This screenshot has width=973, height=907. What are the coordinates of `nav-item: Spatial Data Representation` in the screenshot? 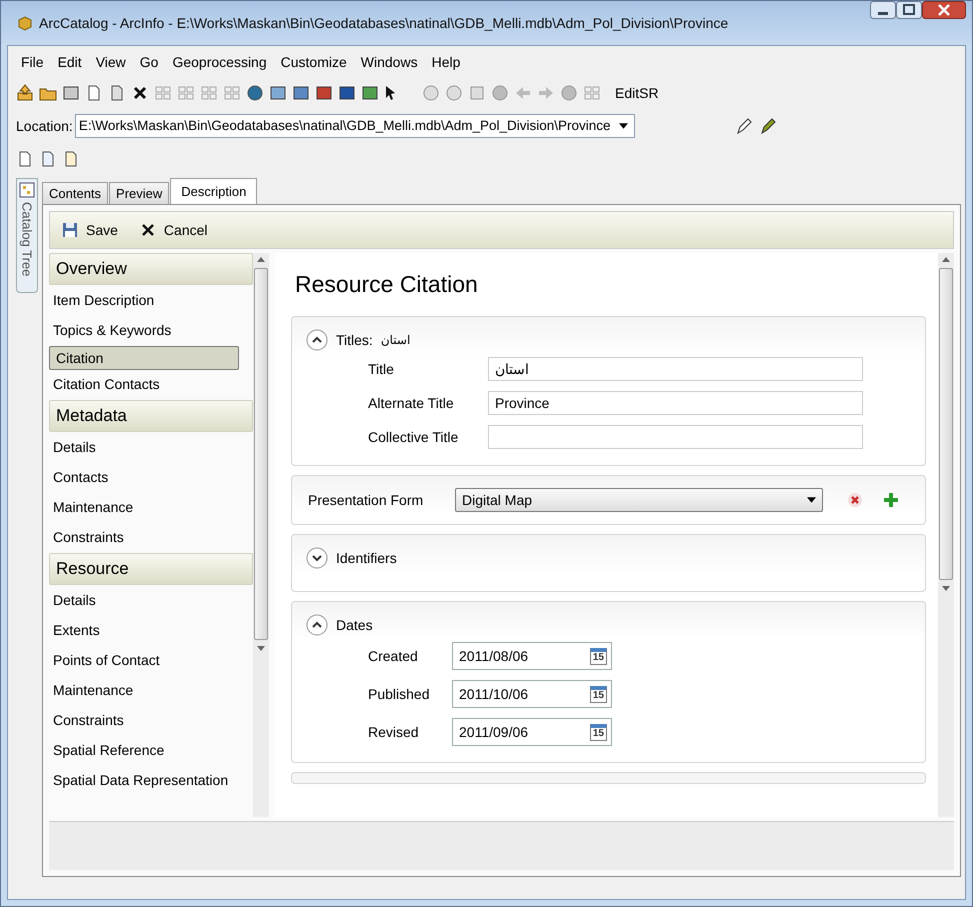 It's located at (151, 781).